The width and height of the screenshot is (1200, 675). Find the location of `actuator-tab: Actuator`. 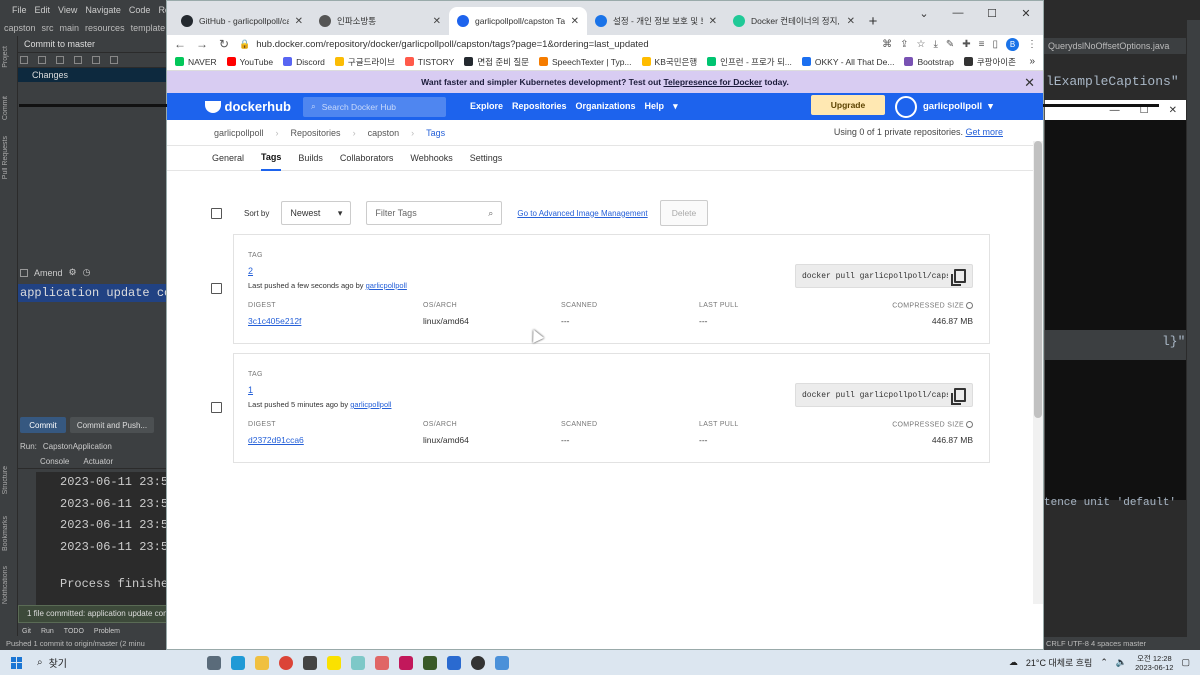

actuator-tab: Actuator is located at coordinates (98, 461).